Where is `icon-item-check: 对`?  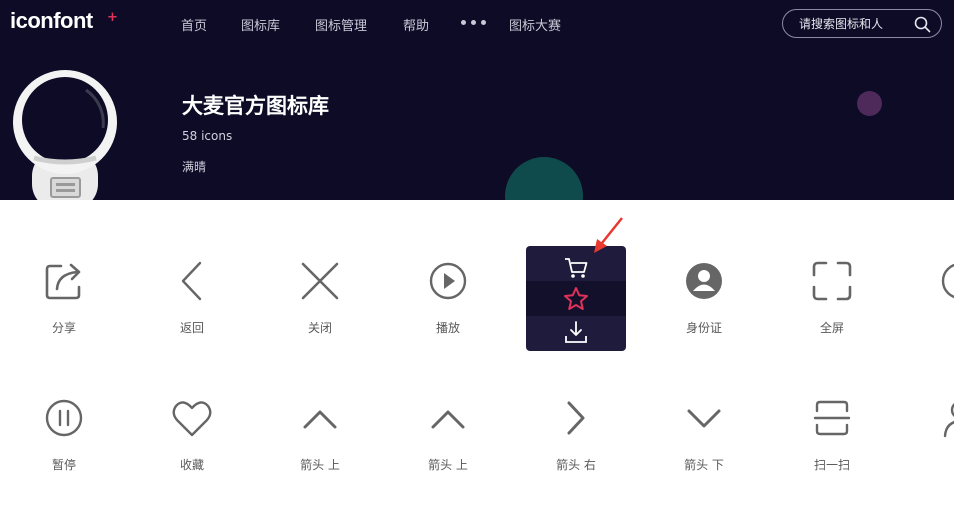 icon-item-check: 对 is located at coordinates (925, 321).